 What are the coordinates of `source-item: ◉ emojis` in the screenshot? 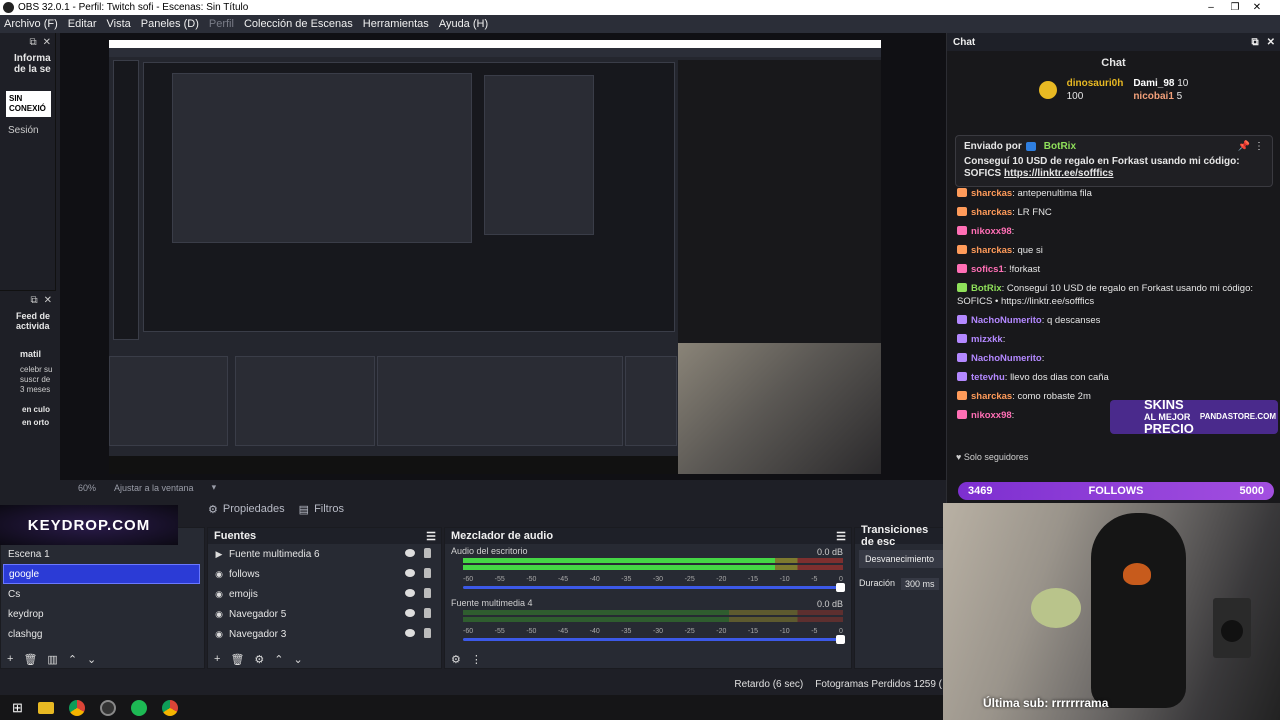 It's located at (324, 594).